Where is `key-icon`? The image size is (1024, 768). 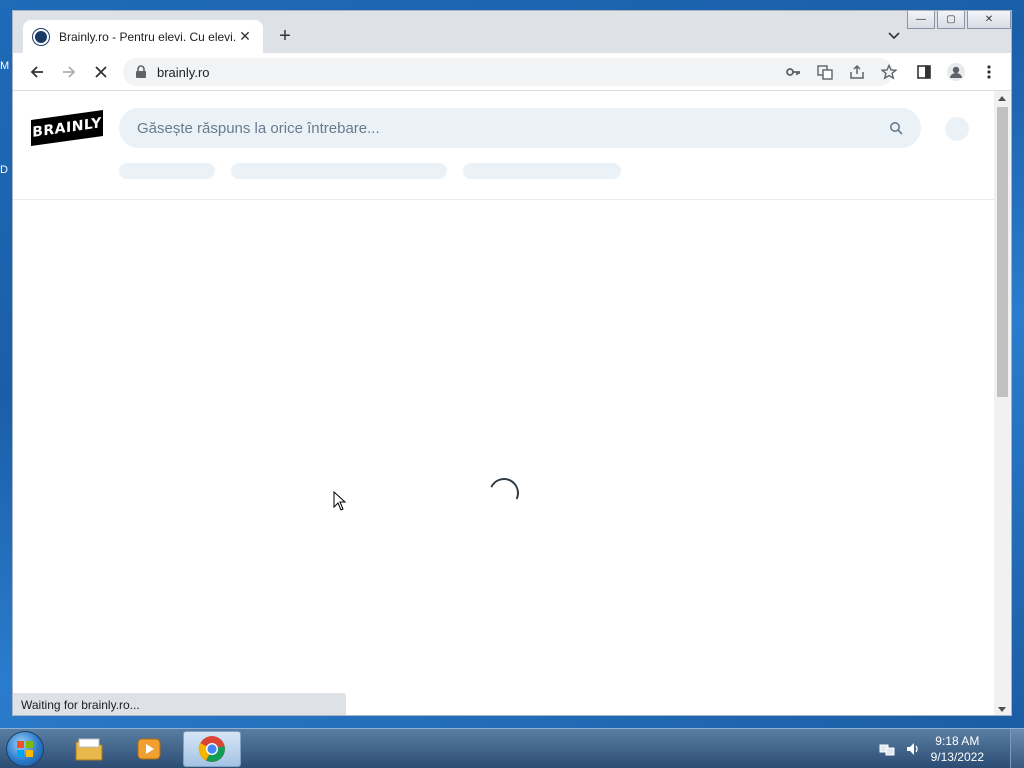 key-icon is located at coordinates (793, 72).